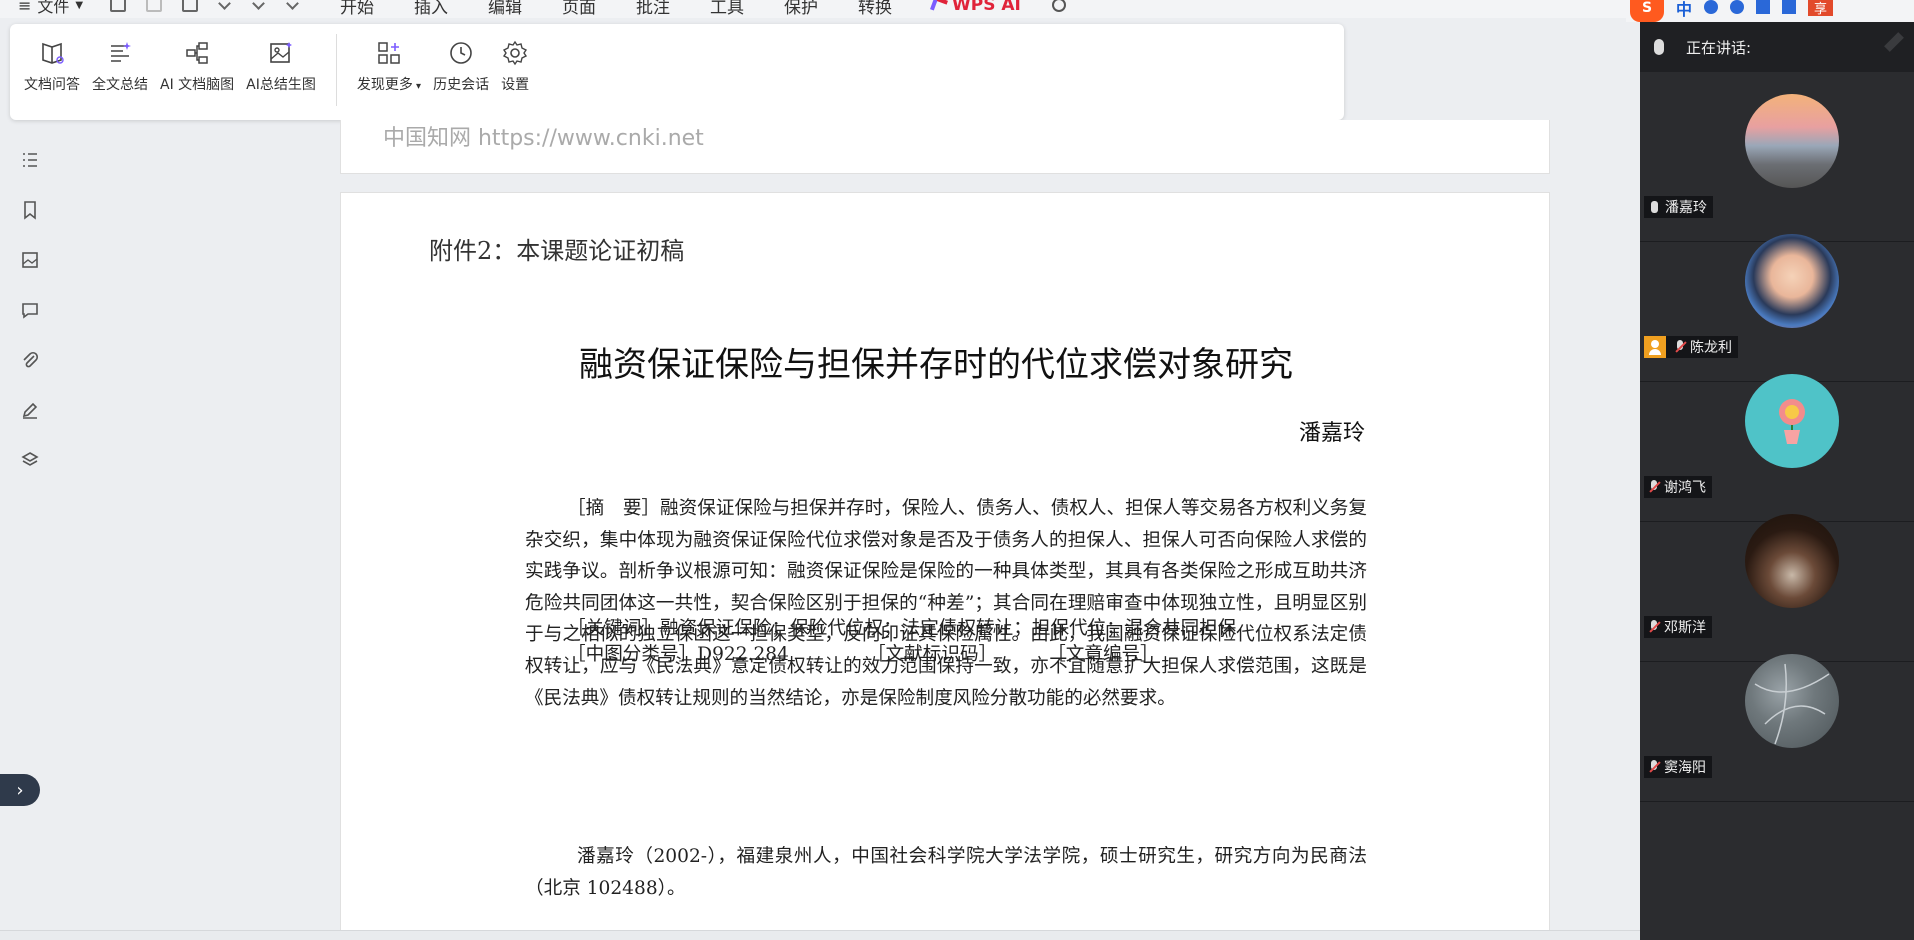 The image size is (1914, 940). I want to click on page-title: 融资保证保险与担保并存时的代位求偿对象研究, so click(936, 365).